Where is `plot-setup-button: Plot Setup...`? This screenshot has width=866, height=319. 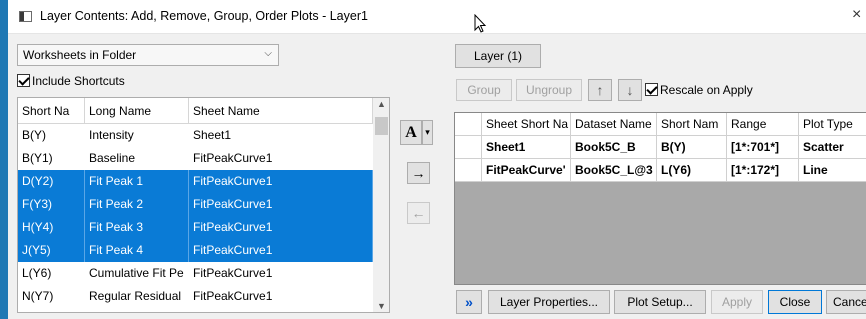
plot-setup-button: Plot Setup... is located at coordinates (660, 302).